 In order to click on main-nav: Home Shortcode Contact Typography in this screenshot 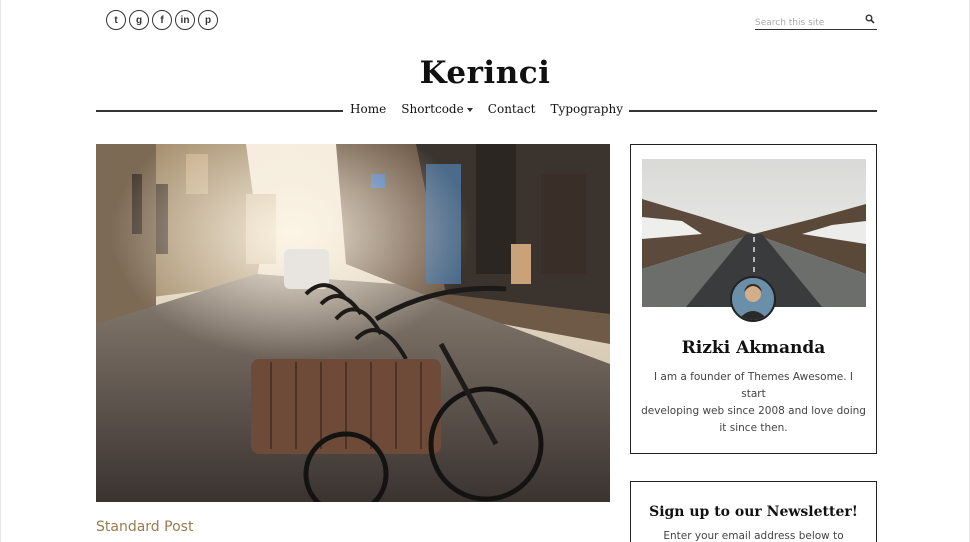, I will do `click(486, 109)`.